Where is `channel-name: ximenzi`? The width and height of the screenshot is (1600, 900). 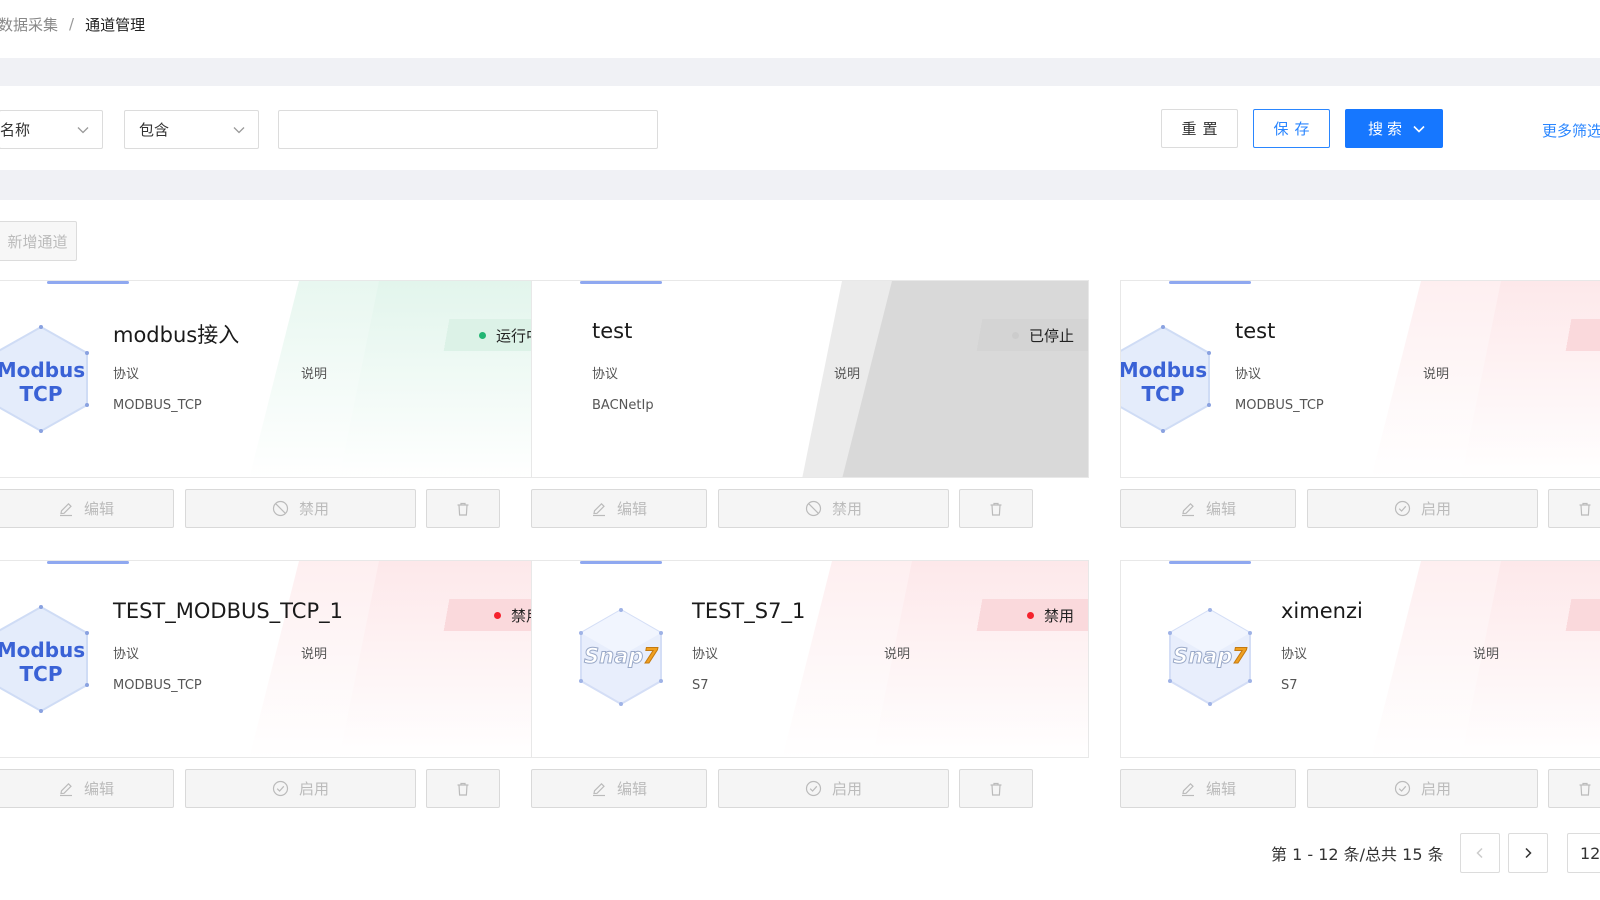
channel-name: ximenzi is located at coordinates (1322, 611).